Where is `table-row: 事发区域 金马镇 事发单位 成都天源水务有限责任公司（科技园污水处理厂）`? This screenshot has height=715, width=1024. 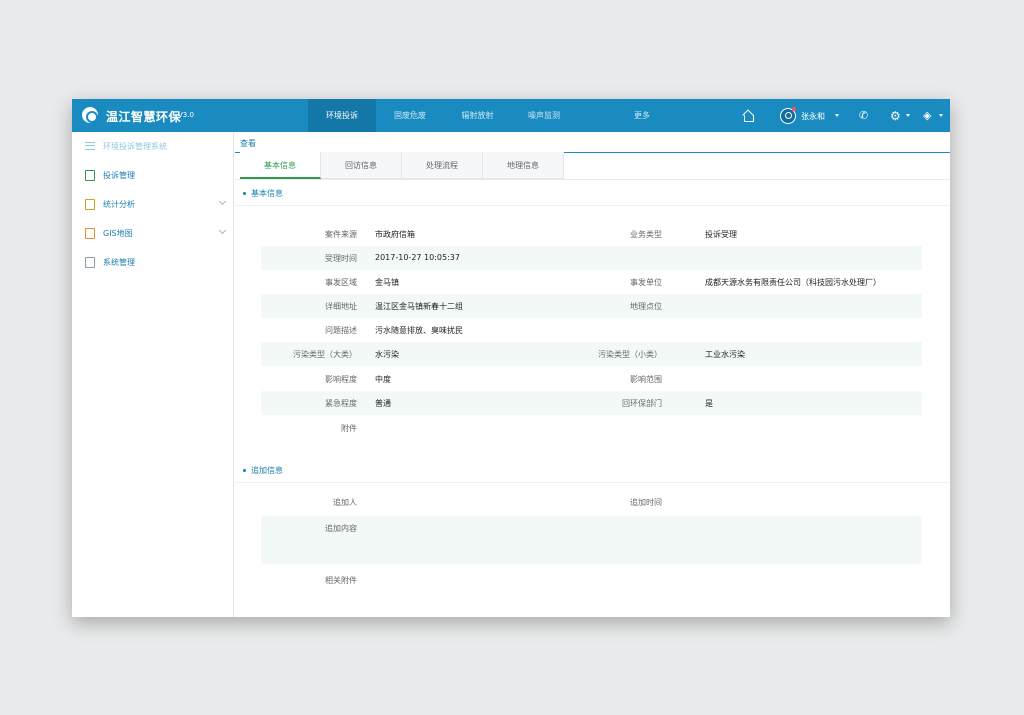
table-row: 事发区域 金马镇 事发单位 成都天源水务有限责任公司（科技园污水处理厂） is located at coordinates (591, 282).